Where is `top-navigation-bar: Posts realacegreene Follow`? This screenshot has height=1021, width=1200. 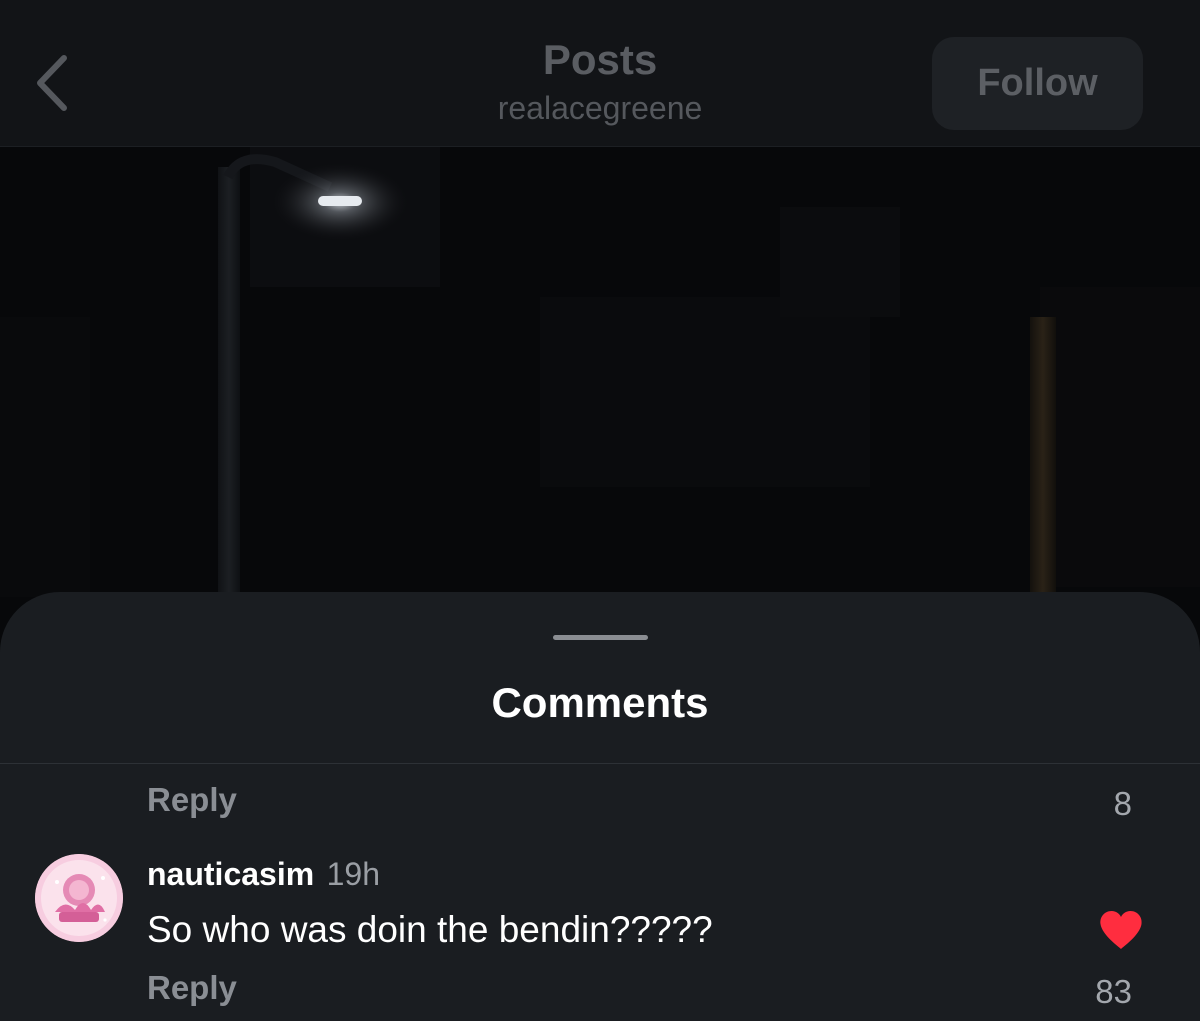
top-navigation-bar: Posts realacegreene Follow is located at coordinates (600, 73).